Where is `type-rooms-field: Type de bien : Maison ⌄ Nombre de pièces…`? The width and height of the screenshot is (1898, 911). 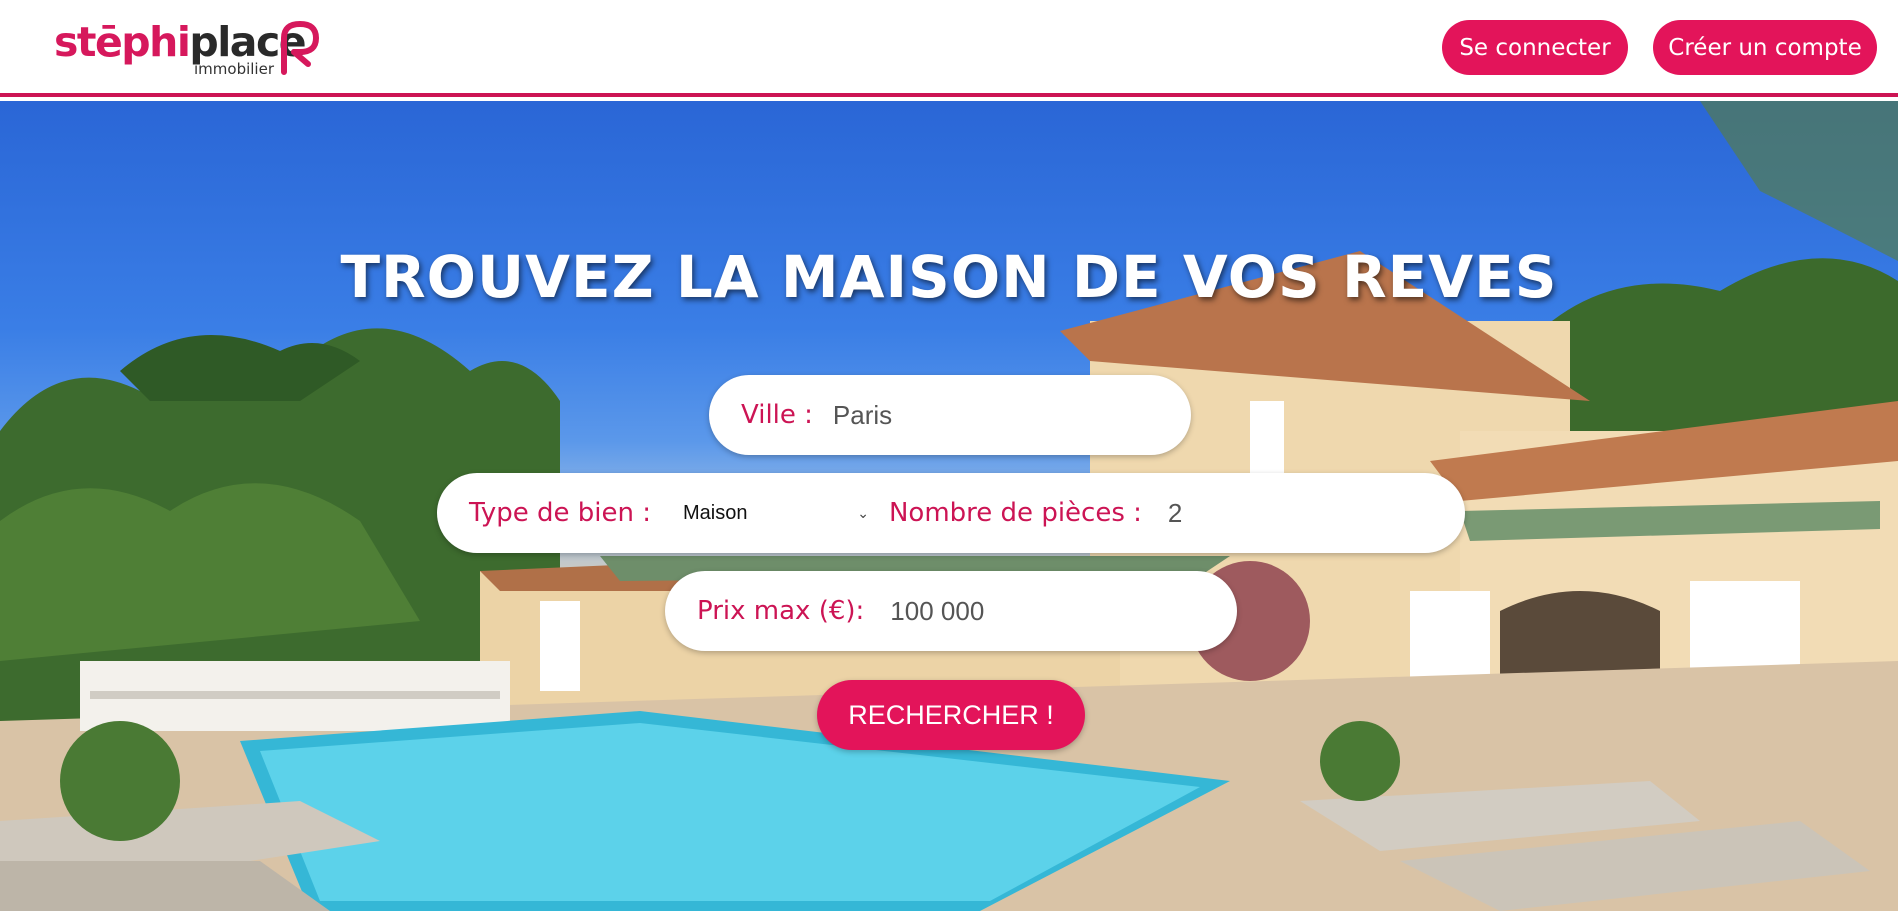
type-rooms-field: Type de bien : Maison ⌄ Nombre de pièces… is located at coordinates (951, 513).